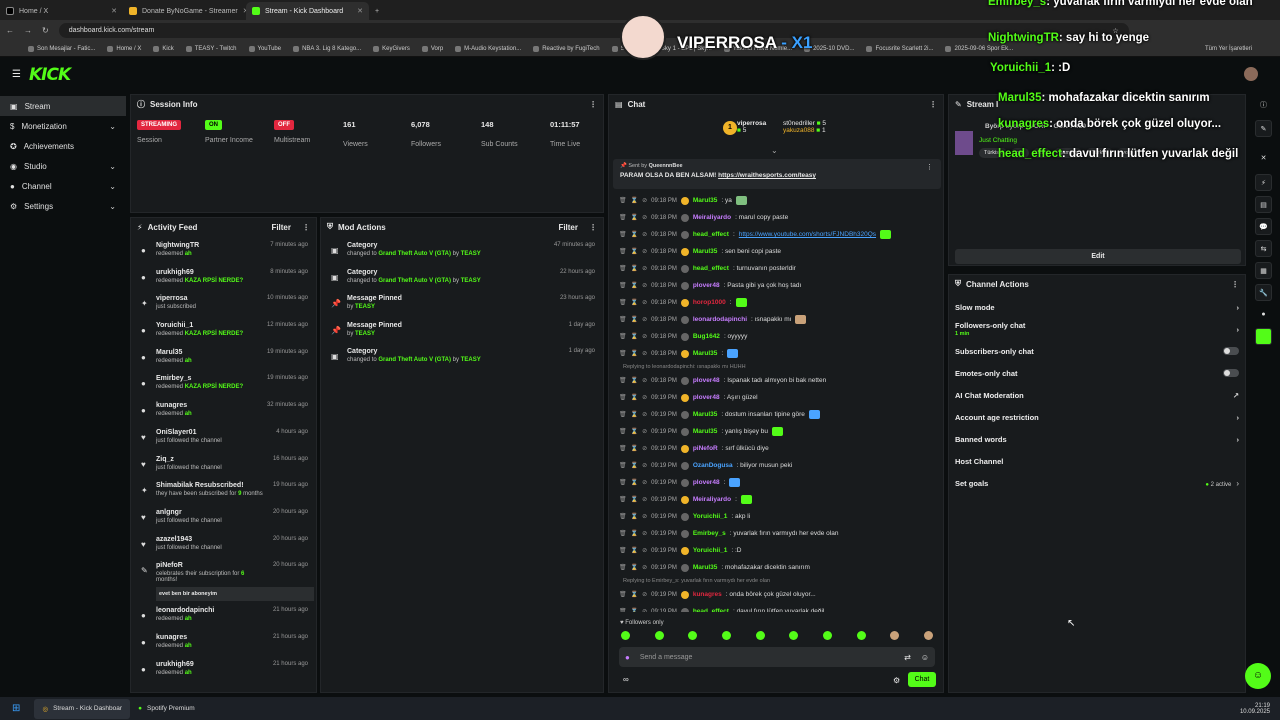 This screenshot has height=720, width=1280. I want to click on sidebar-item-studio: ◉ Studio ⌄, so click(63, 166).